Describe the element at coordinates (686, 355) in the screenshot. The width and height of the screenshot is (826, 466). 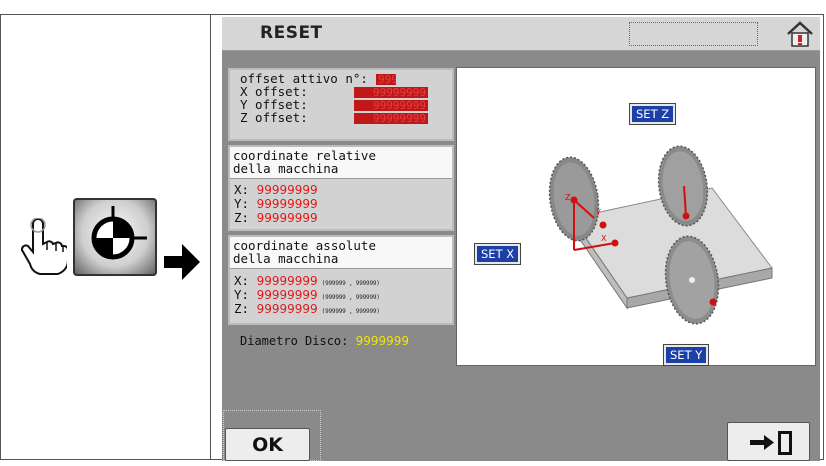
I see `set-y-button: SET Y` at that location.